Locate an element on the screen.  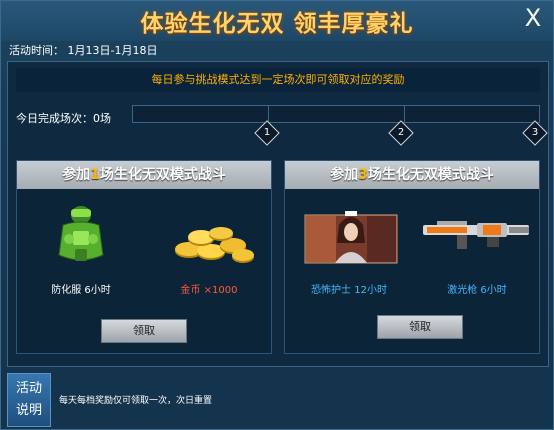
notice-banner: 每日参与挑战模式达到一定场次即可领取对应的奖励 is located at coordinates (278, 80).